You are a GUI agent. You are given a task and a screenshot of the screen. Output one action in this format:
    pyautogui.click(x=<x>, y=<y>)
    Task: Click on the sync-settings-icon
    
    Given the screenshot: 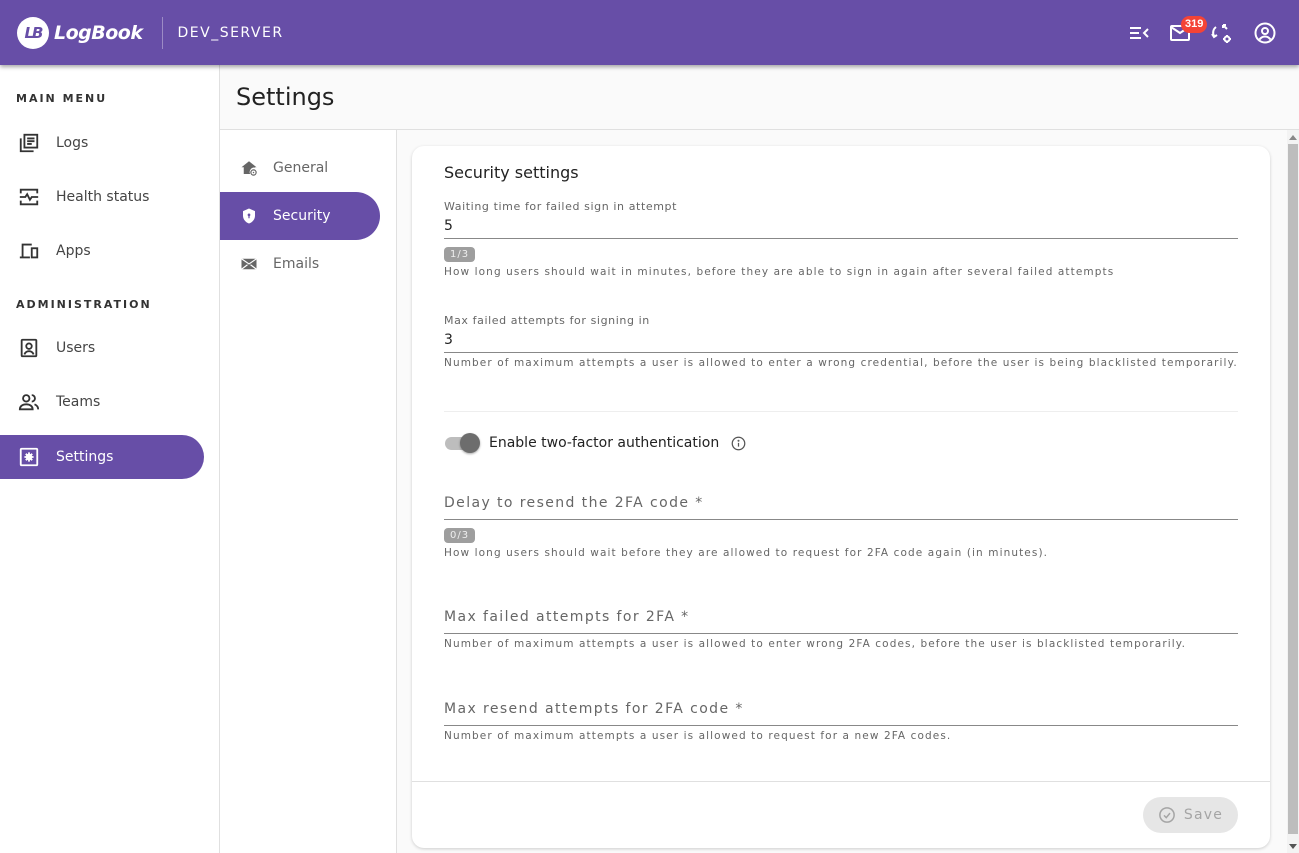 What is the action you would take?
    pyautogui.click(x=1221, y=33)
    